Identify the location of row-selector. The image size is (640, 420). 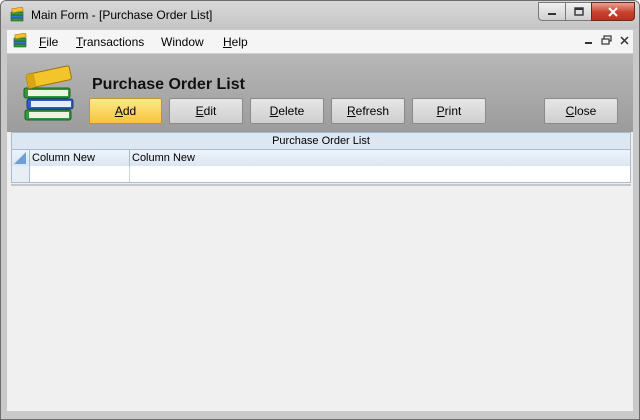
(21, 174).